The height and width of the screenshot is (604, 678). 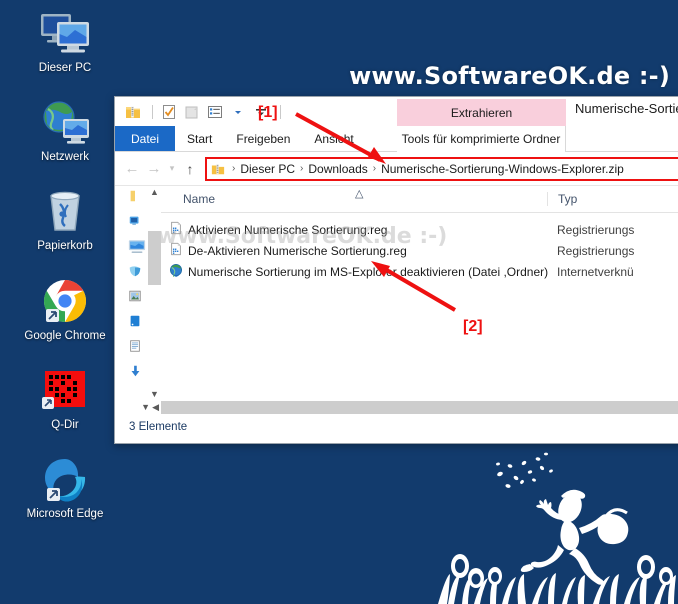 What do you see at coordinates (557, 528) in the screenshot?
I see `running-figure-illustration` at bounding box center [557, 528].